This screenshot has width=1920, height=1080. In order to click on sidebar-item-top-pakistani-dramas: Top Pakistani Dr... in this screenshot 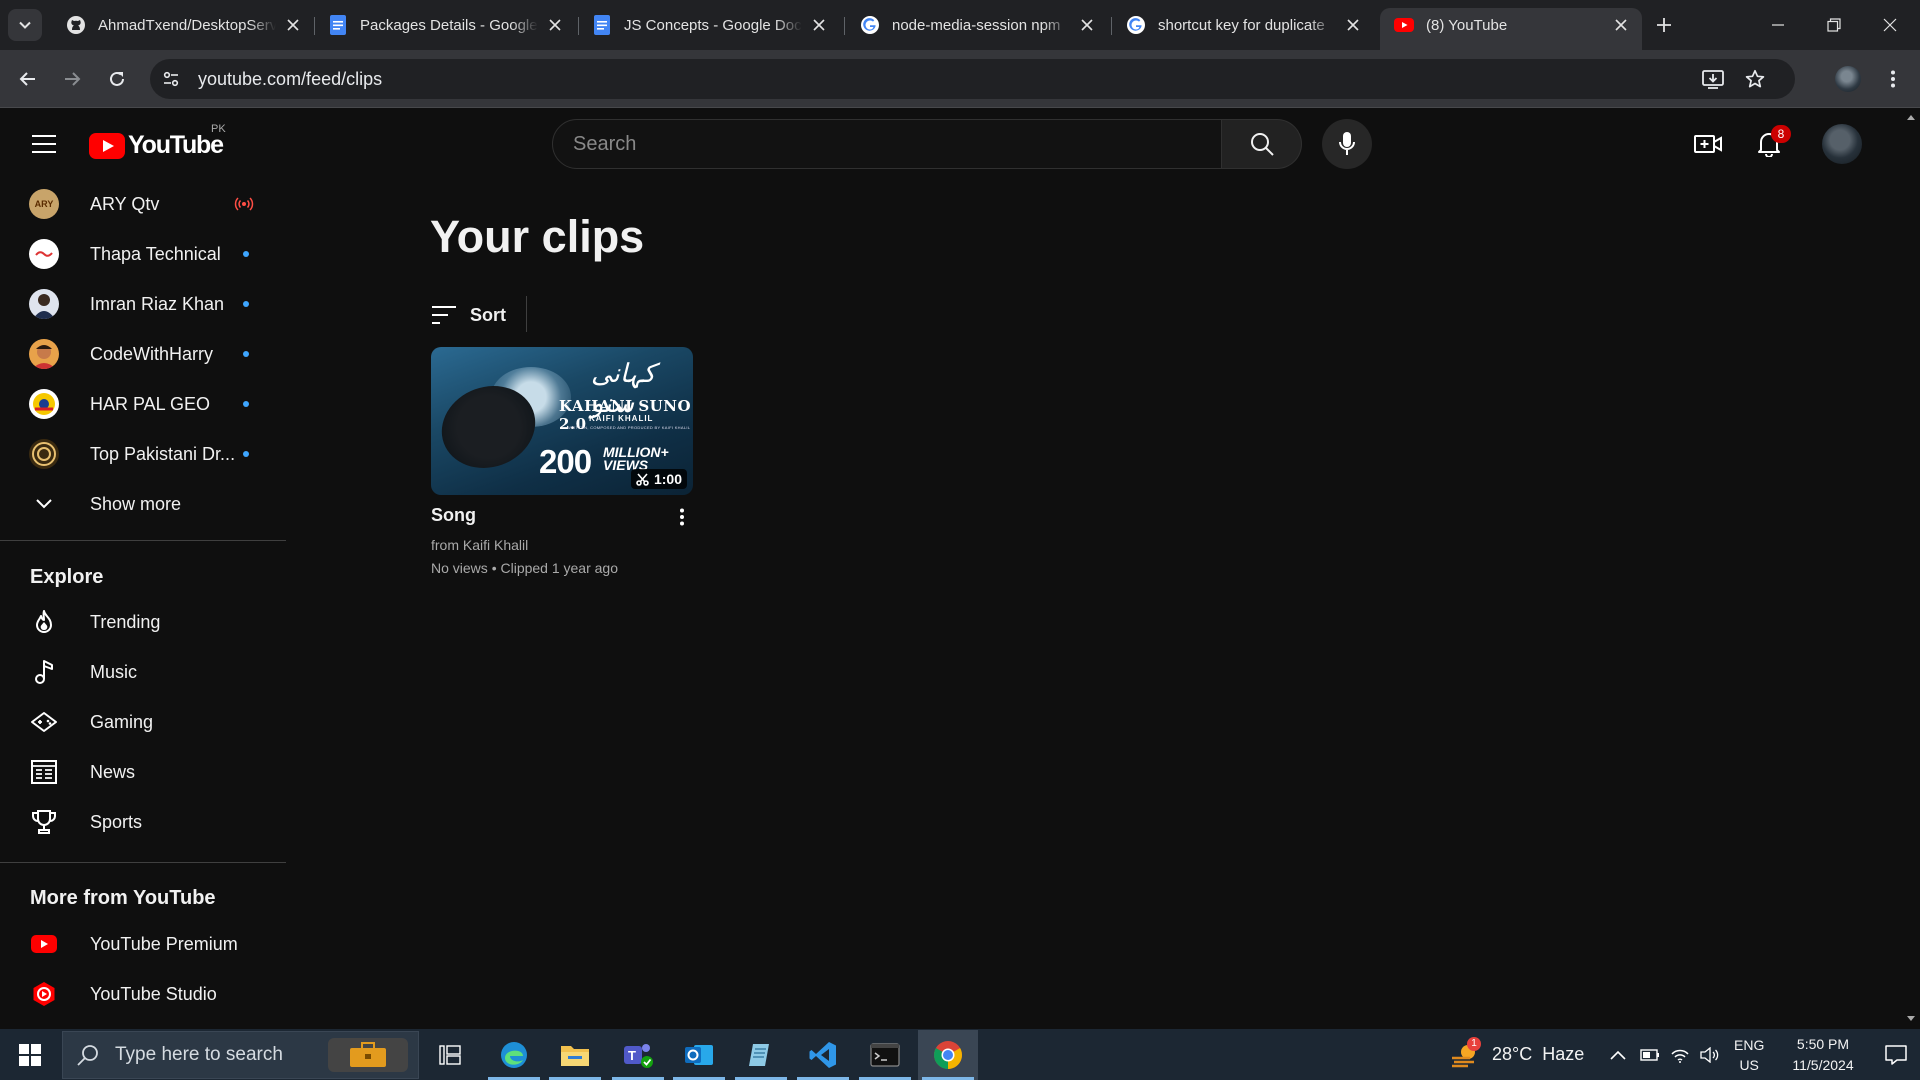, I will do `click(143, 454)`.